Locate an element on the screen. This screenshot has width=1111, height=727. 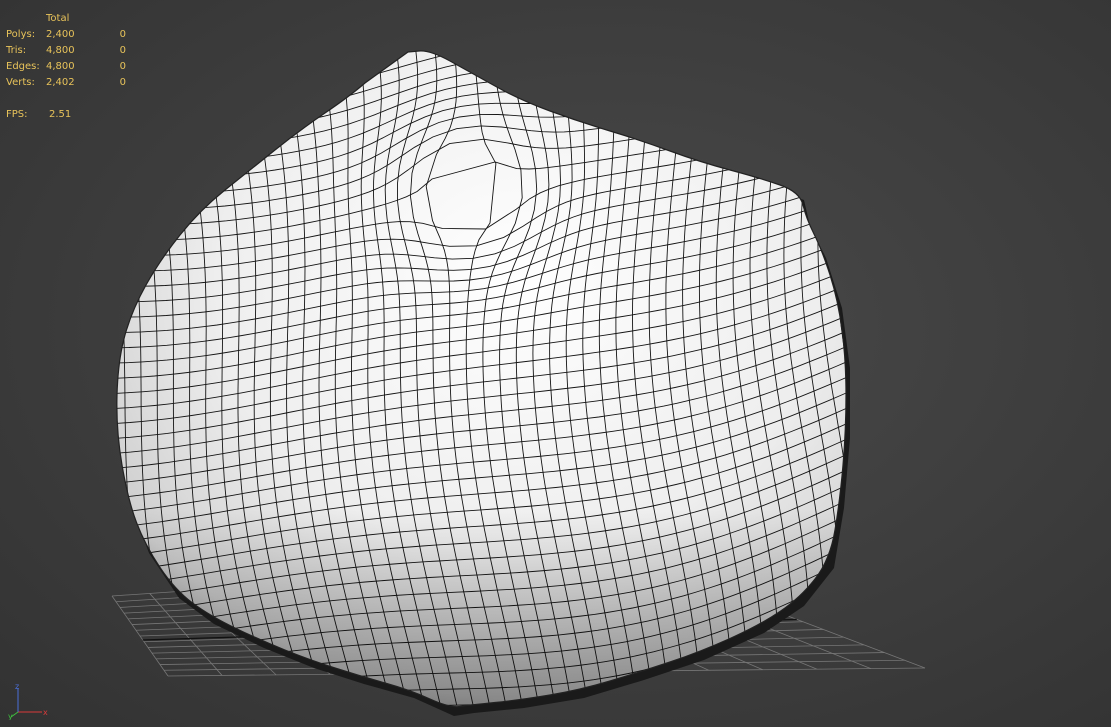
gizmo-y-label: y is located at coordinates (10, 716).